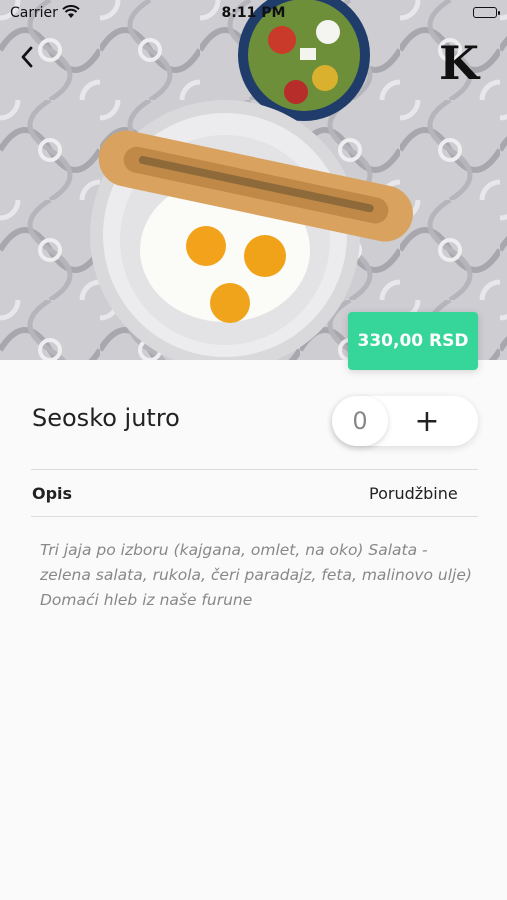 This screenshot has height=900, width=507. I want to click on battery-icon, so click(486, 12).